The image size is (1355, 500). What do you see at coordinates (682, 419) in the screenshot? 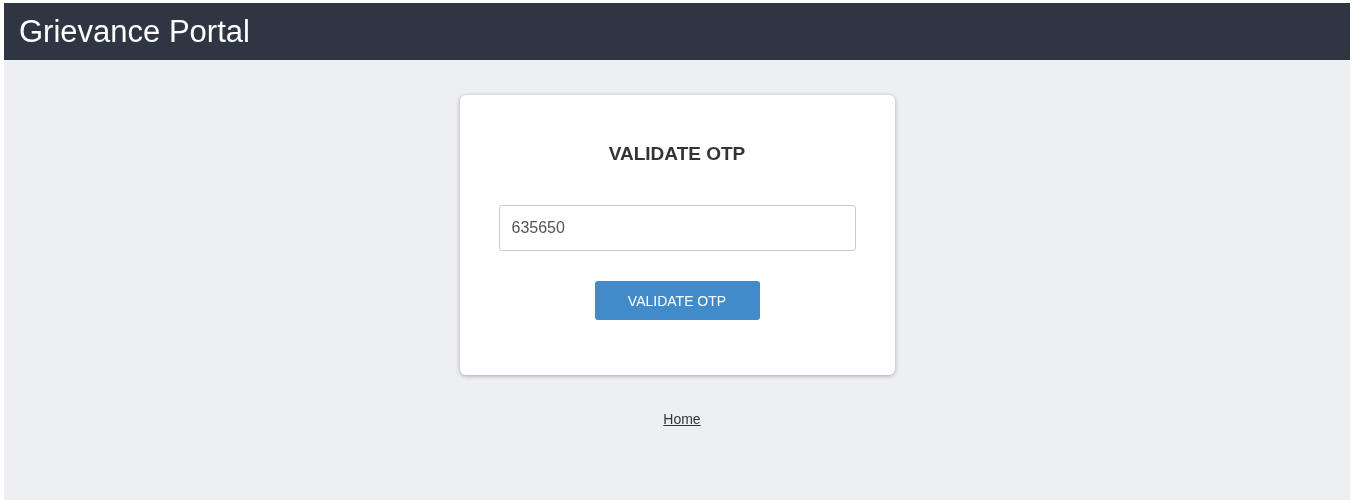
I see `home-link: Home` at bounding box center [682, 419].